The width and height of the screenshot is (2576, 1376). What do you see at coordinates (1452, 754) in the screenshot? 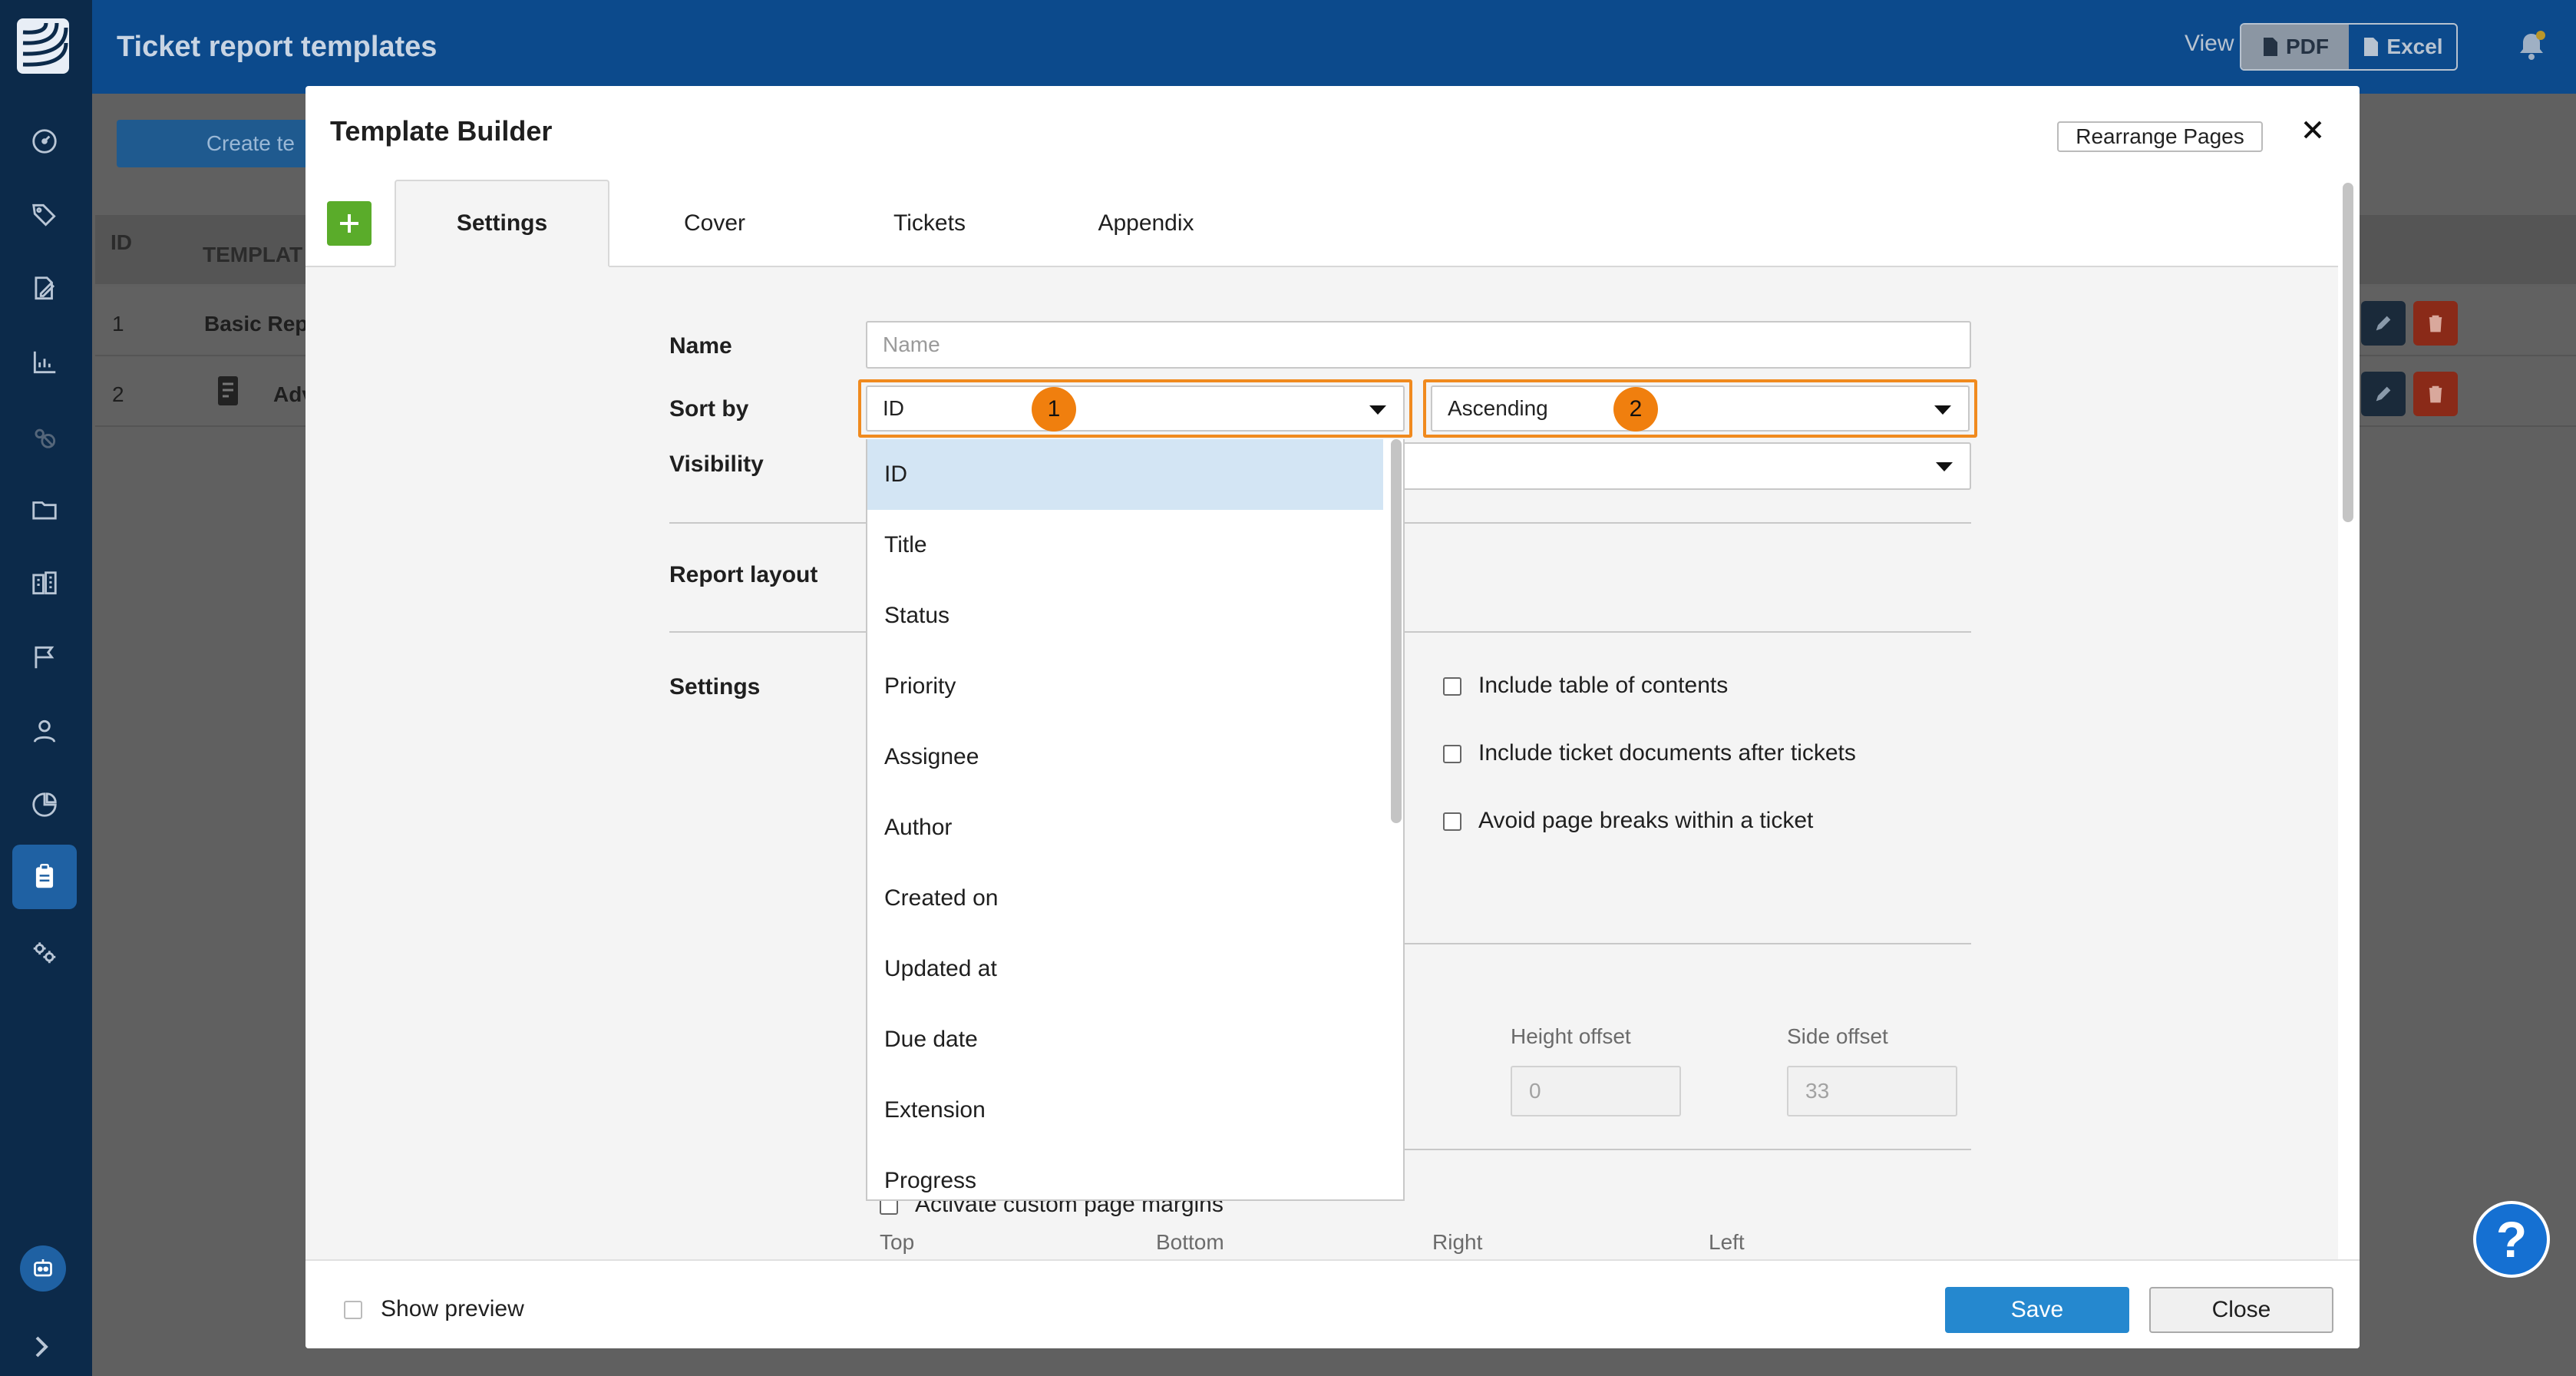
I see `ticket-documents-checkbox` at bounding box center [1452, 754].